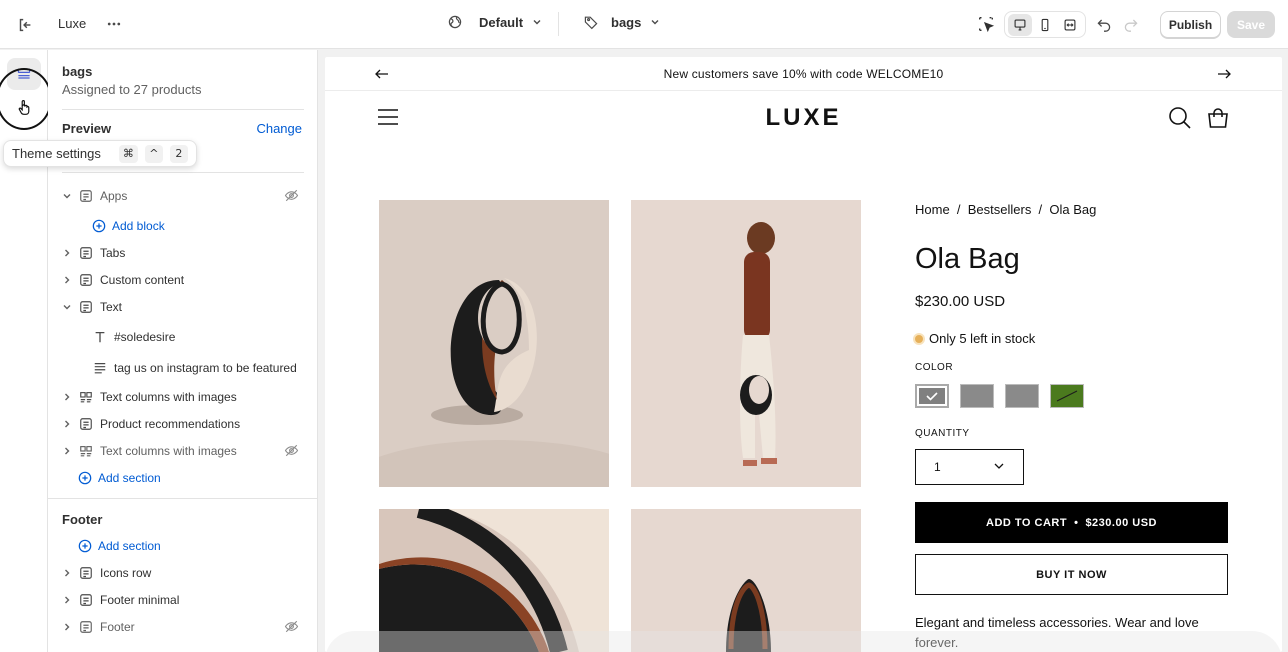  What do you see at coordinates (182, 225) in the screenshot?
I see `add-block-link: Add block` at bounding box center [182, 225].